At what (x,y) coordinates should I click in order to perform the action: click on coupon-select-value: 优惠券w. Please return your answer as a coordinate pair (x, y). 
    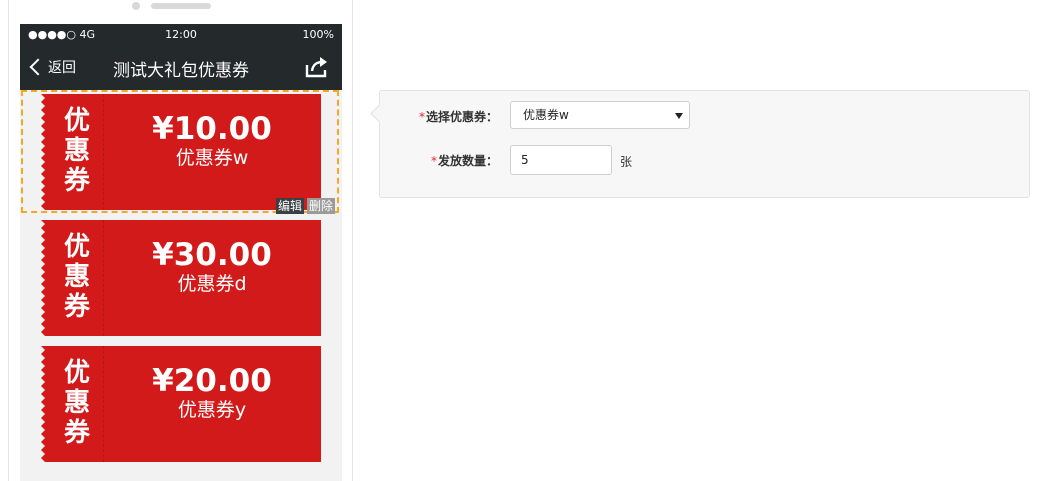
    Looking at the image, I should click on (546, 115).